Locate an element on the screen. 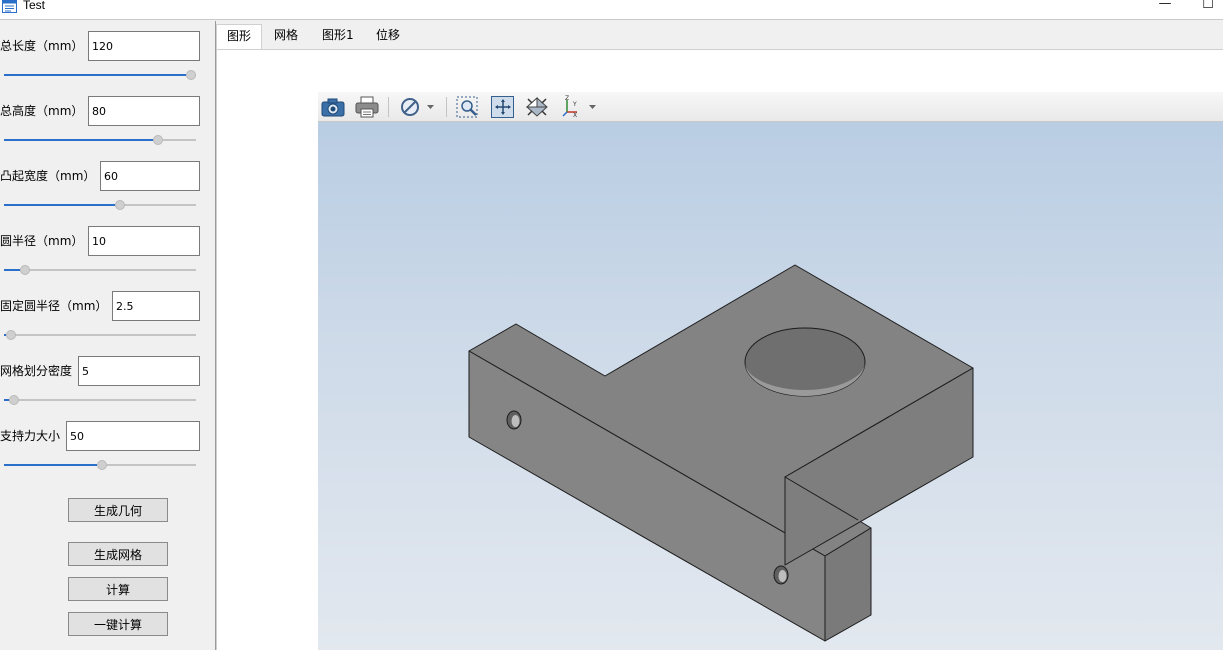  mesh-density-slider is located at coordinates (100, 400).